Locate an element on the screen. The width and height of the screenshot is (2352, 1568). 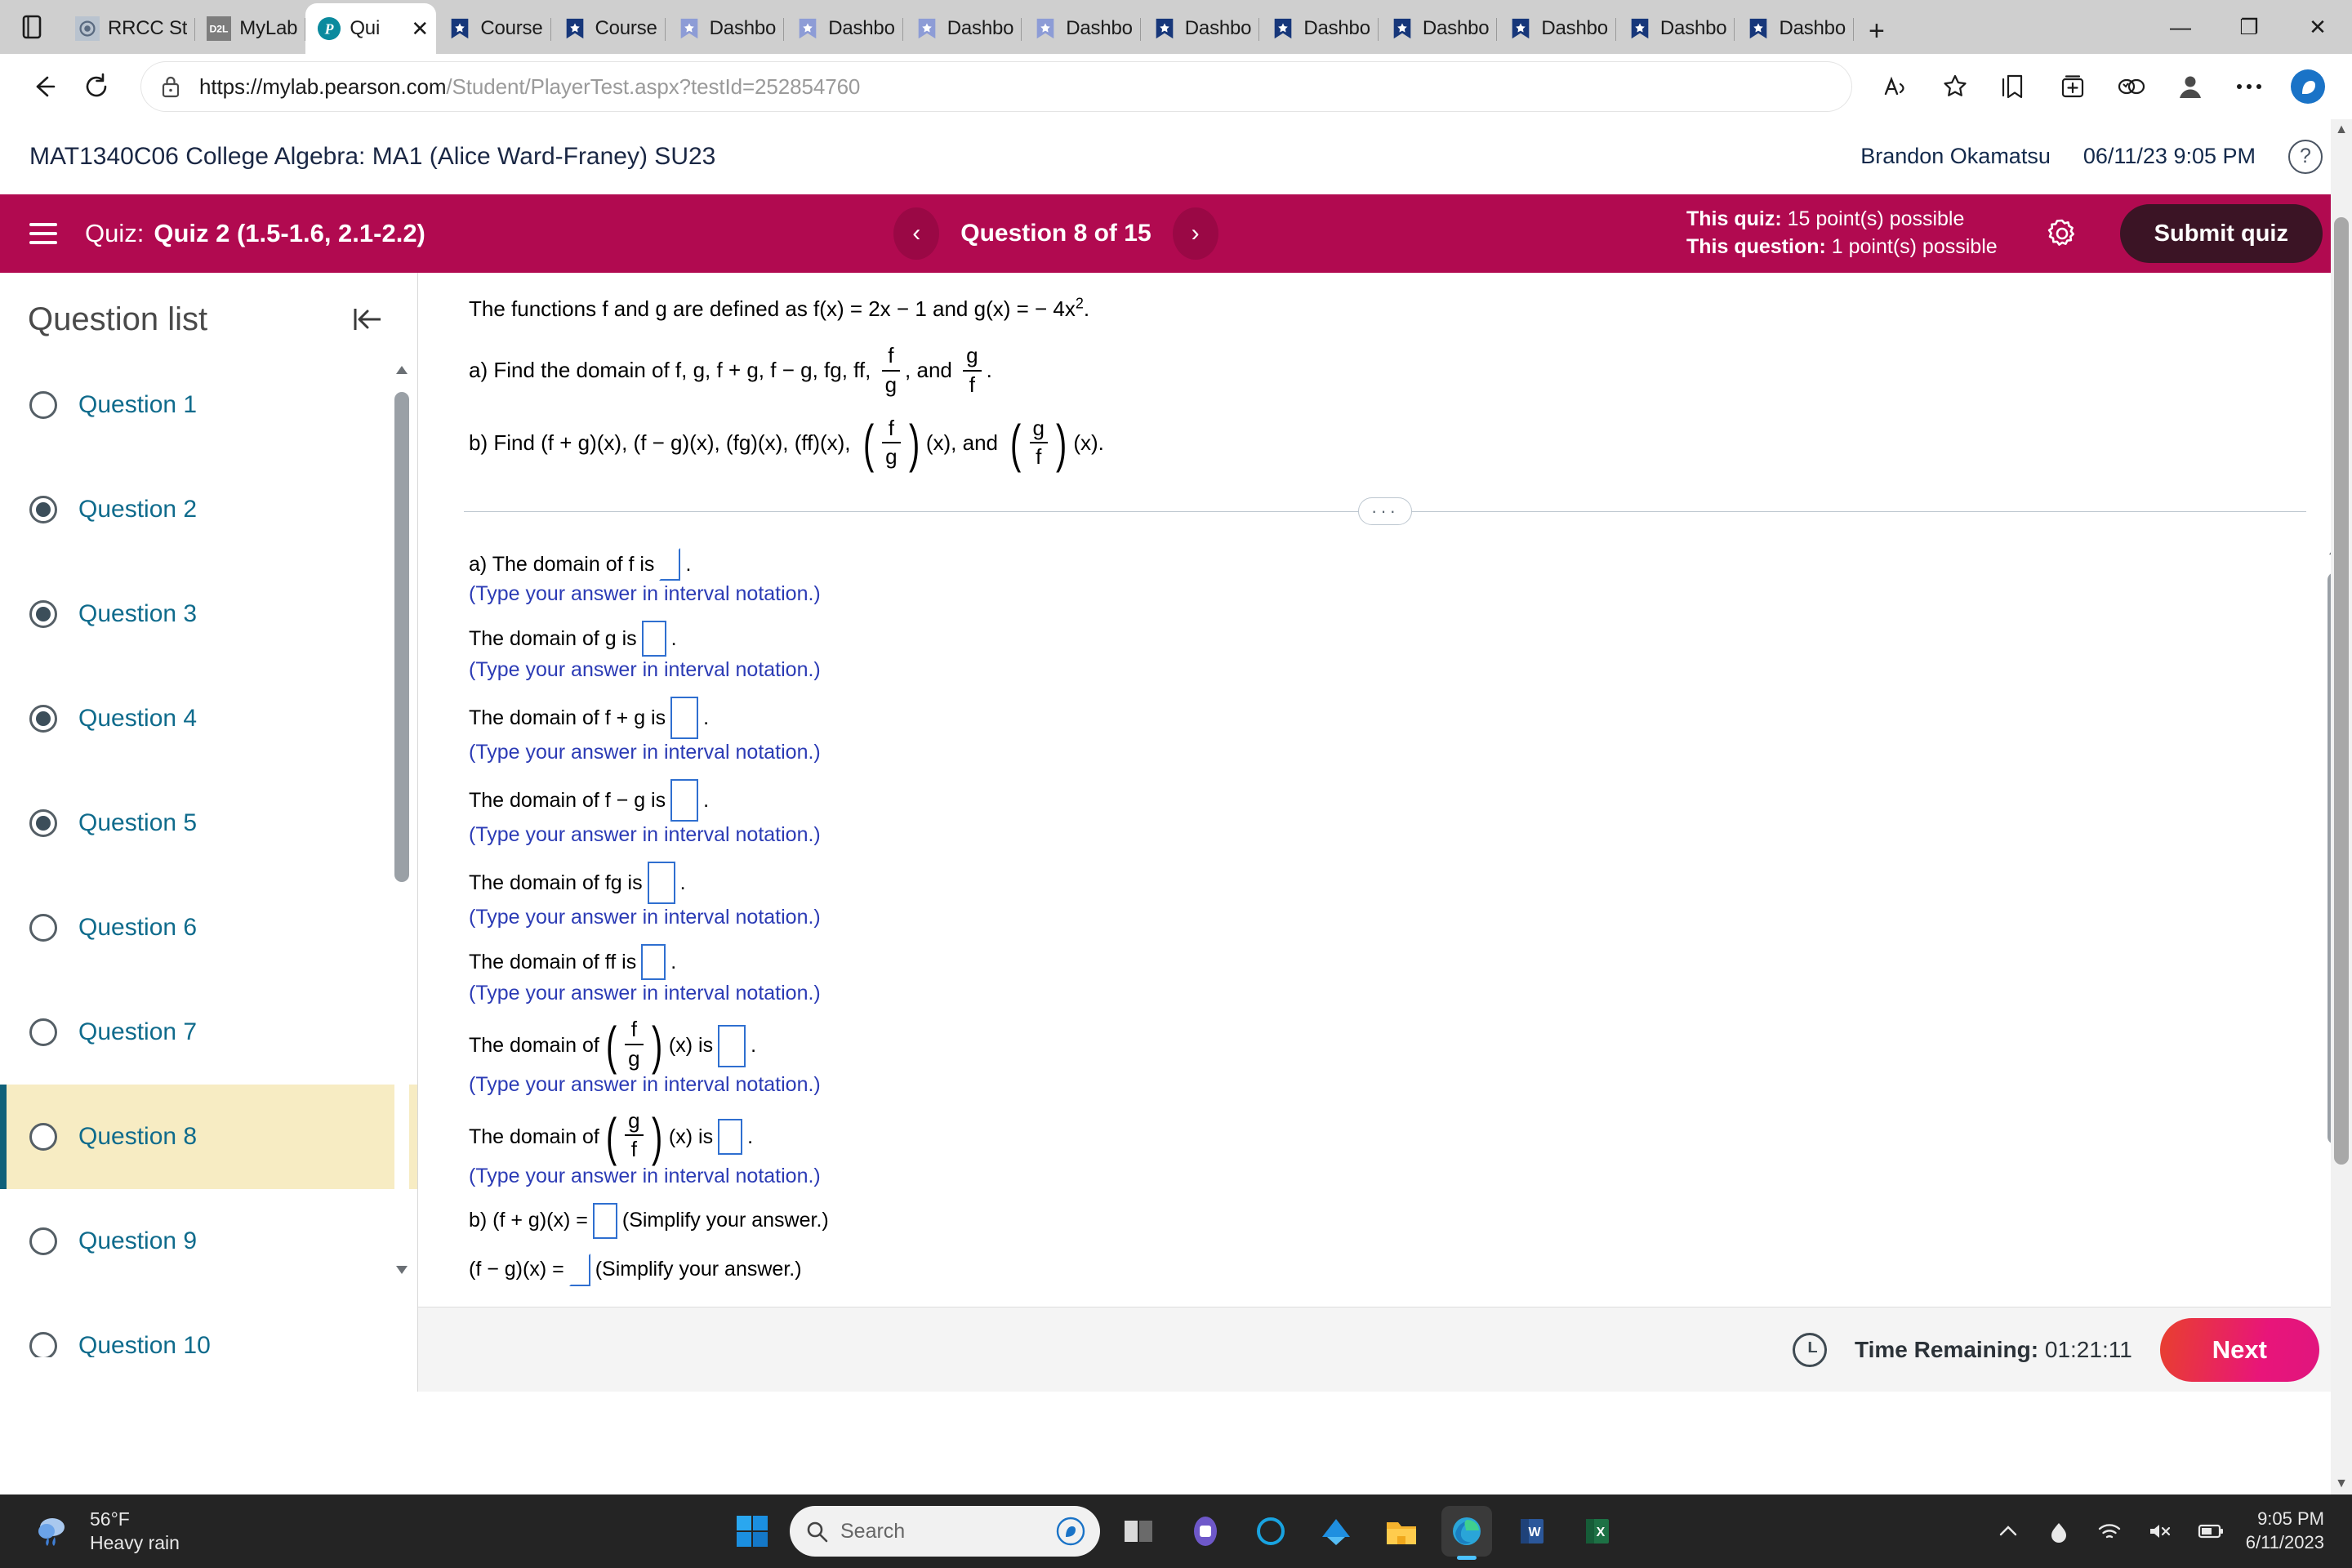
fraction-f-over-g: fg is located at coordinates (891, 369).